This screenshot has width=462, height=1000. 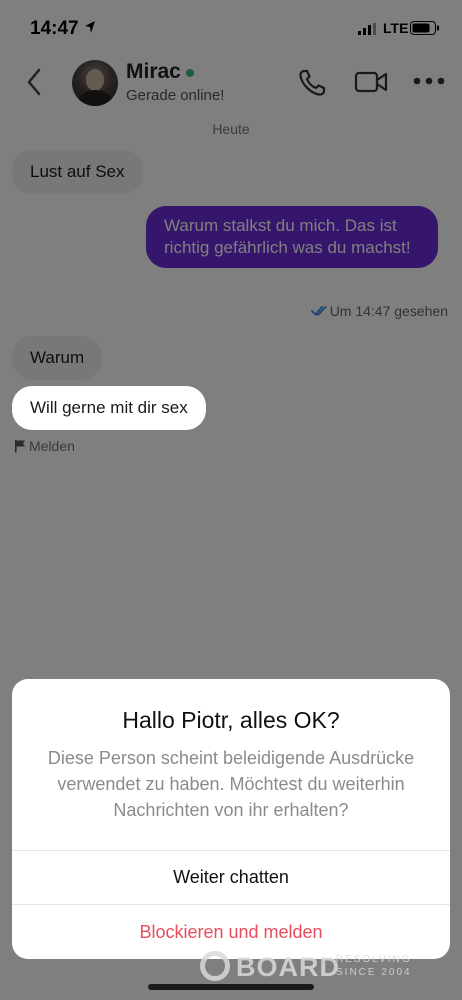 I want to click on home-indicator, so click(x=231, y=987).